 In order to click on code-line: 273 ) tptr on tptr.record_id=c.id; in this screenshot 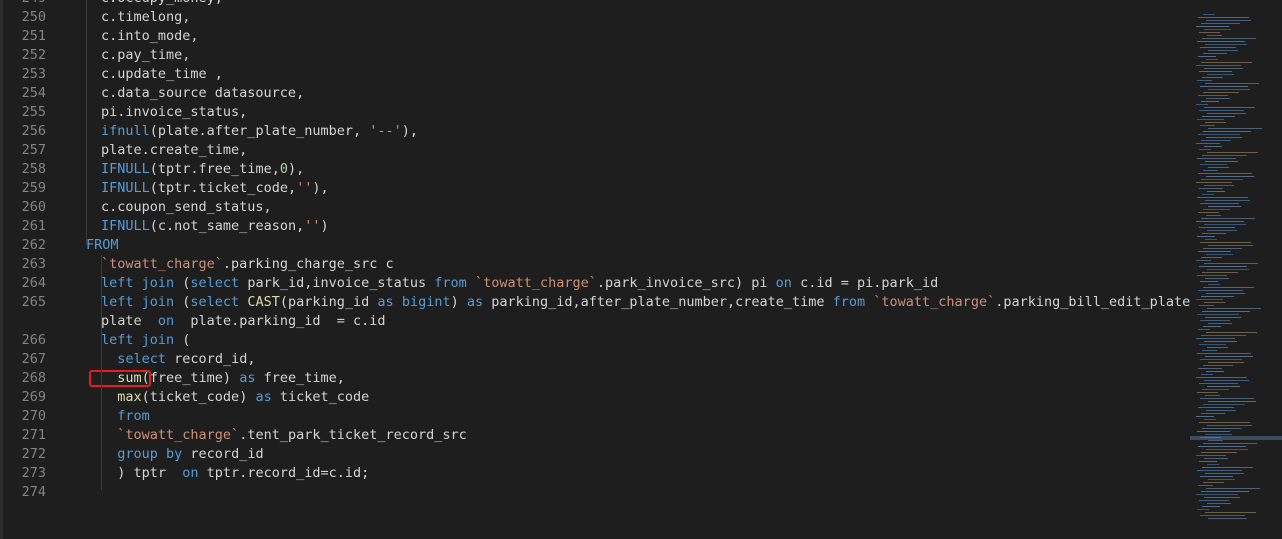, I will do `click(595, 473)`.